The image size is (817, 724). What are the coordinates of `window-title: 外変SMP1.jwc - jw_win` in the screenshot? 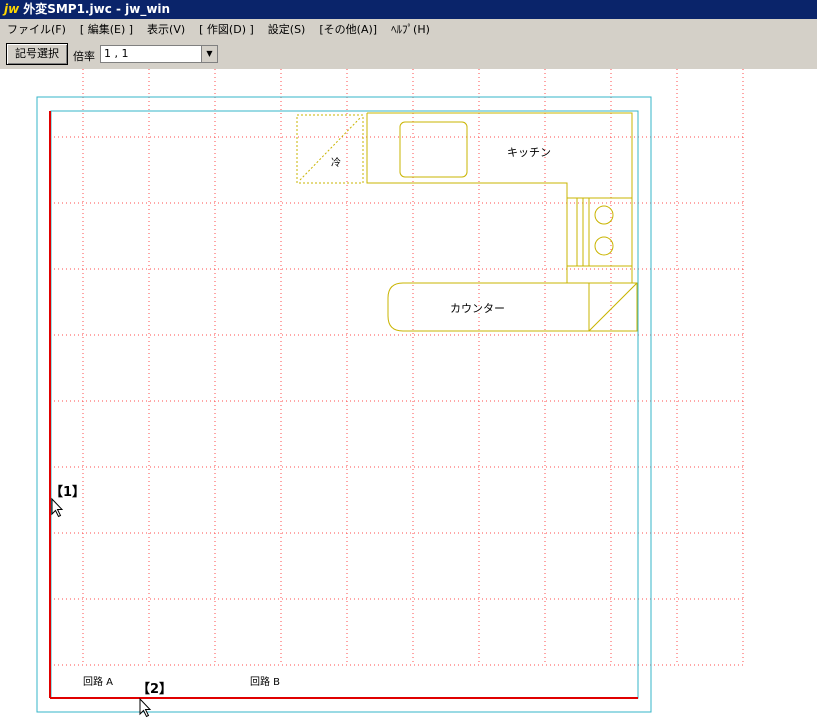 It's located at (97, 9).